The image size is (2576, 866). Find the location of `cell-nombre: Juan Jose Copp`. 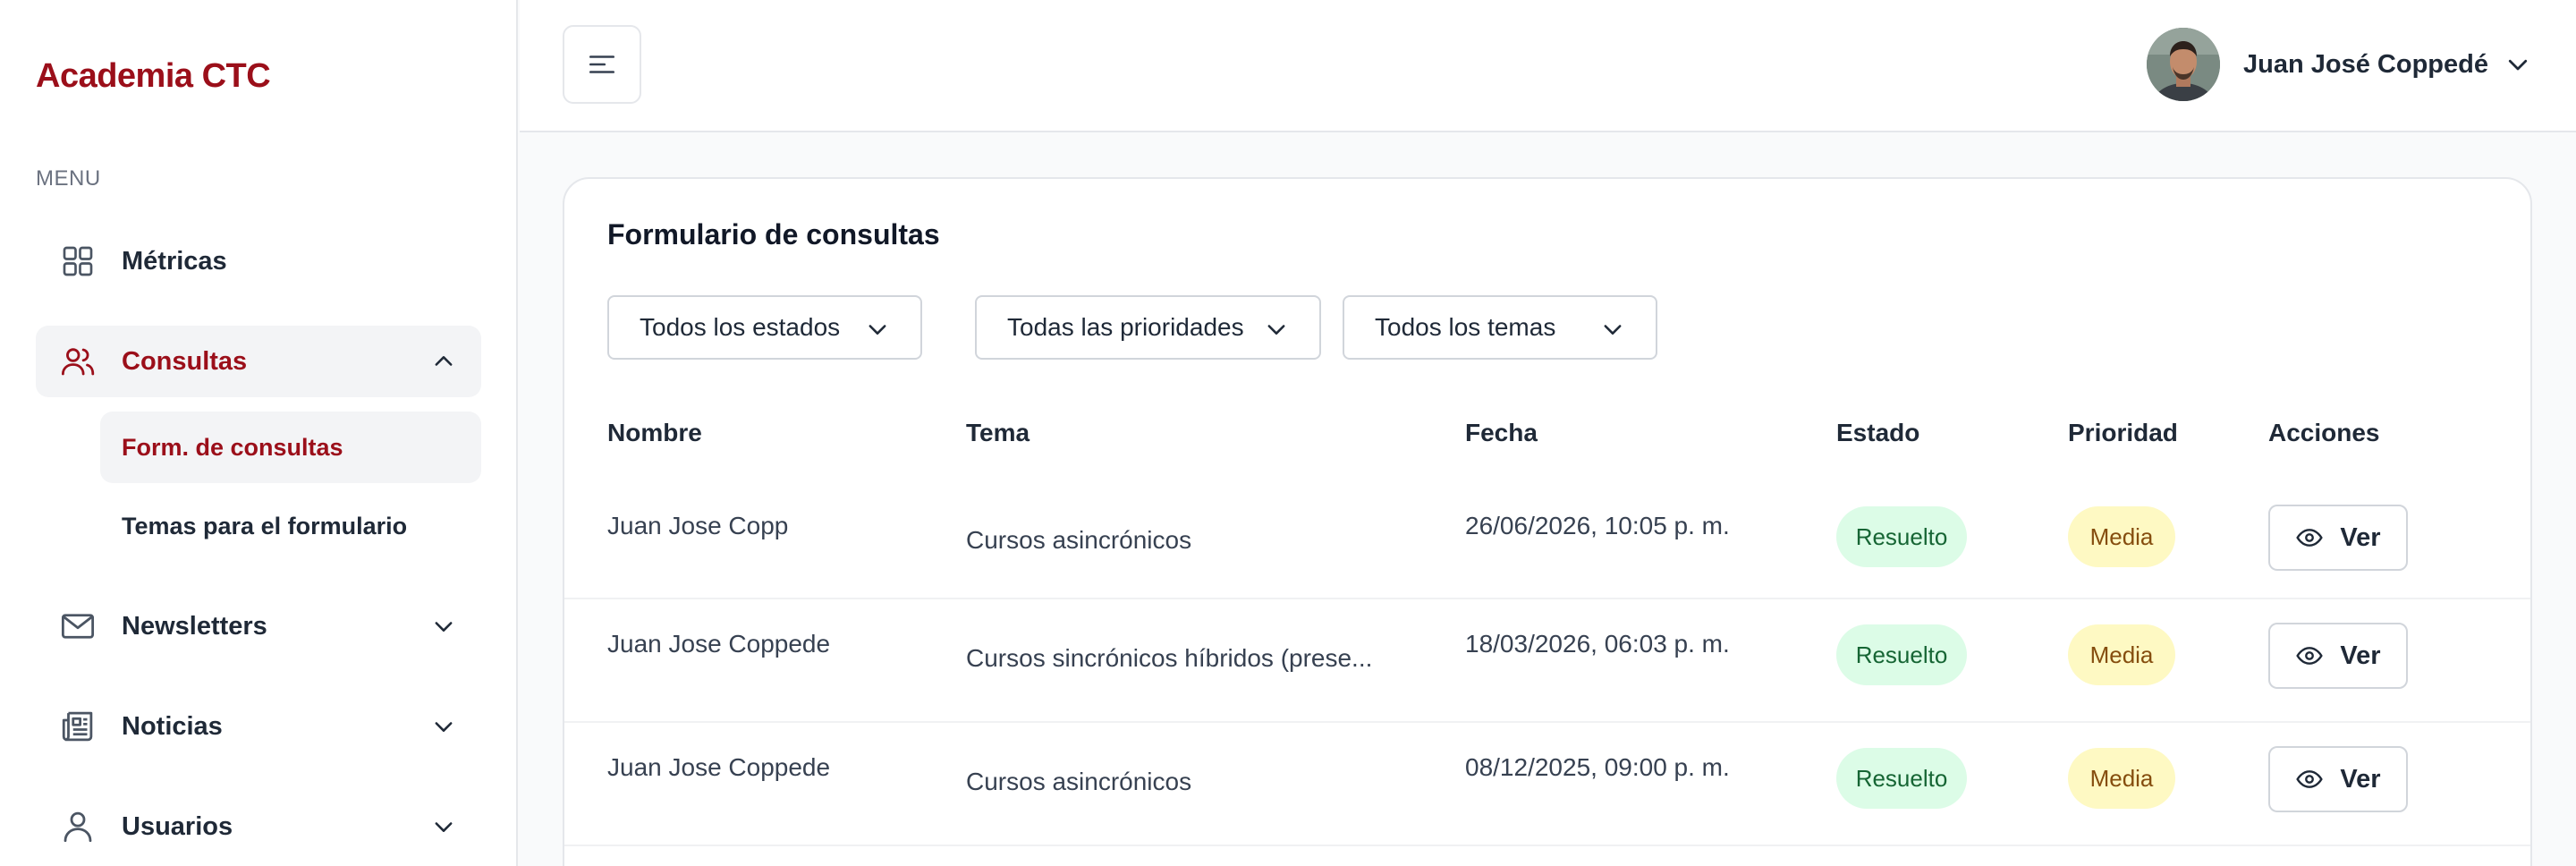

cell-nombre: Juan Jose Copp is located at coordinates (698, 525).